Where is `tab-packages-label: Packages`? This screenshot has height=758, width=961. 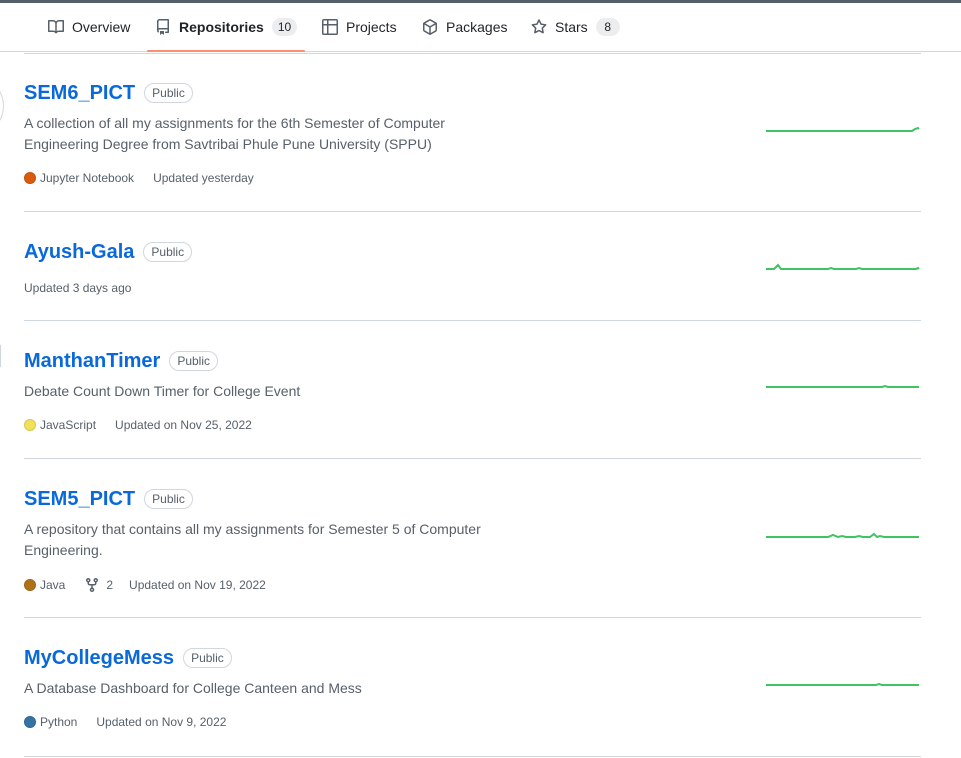 tab-packages-label: Packages is located at coordinates (477, 27).